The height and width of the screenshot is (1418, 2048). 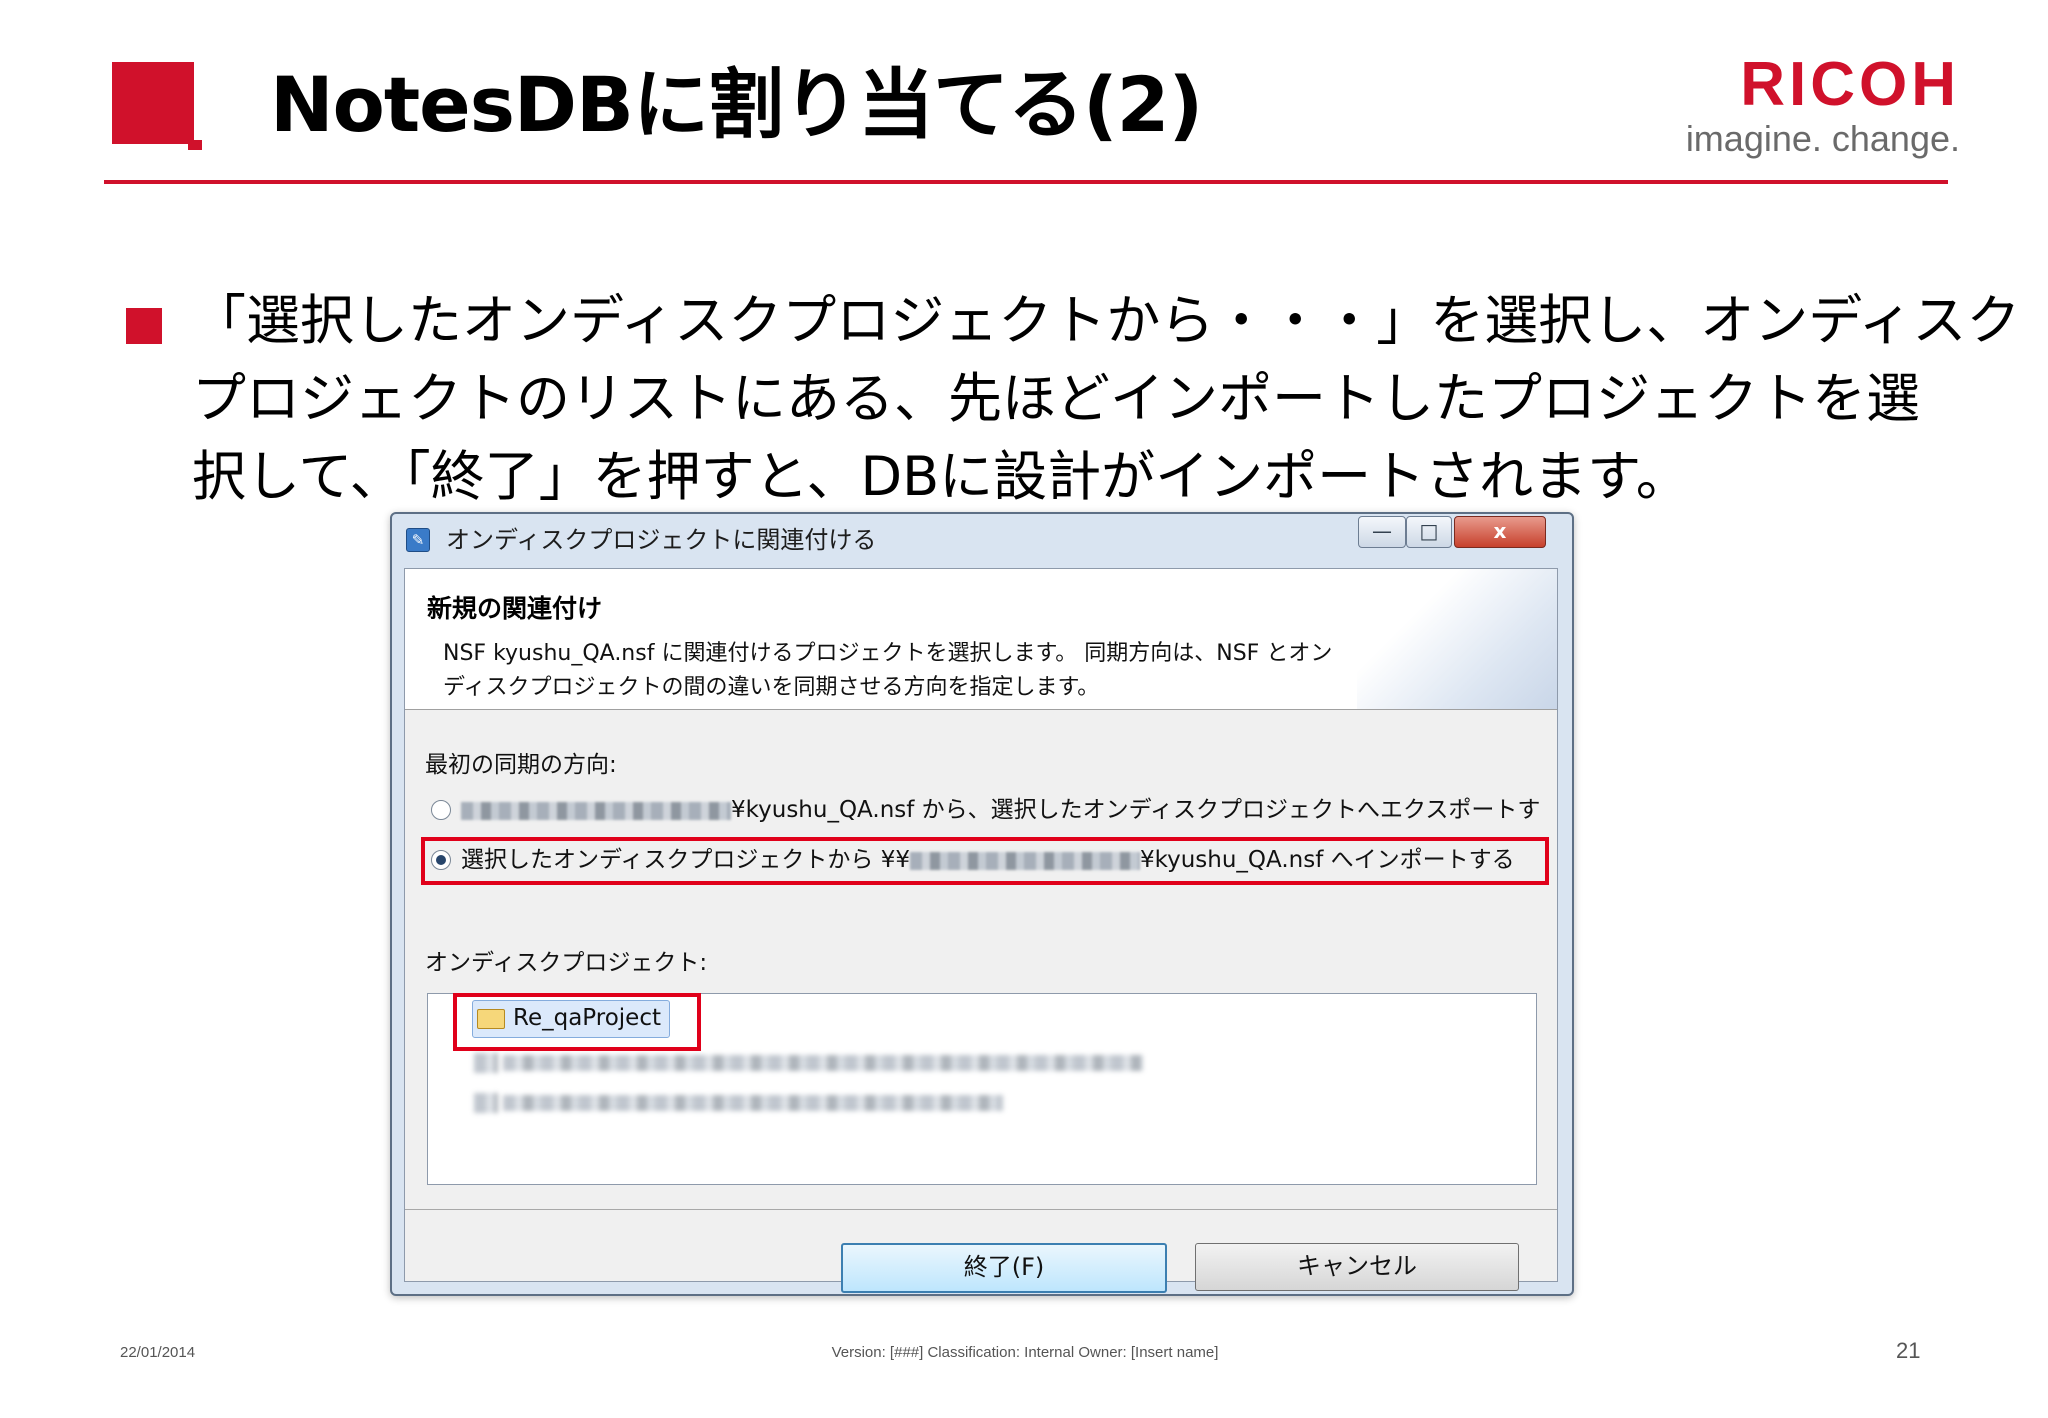 I want to click on slide-title: NotesDBに割り当てる(2), so click(x=736, y=104).